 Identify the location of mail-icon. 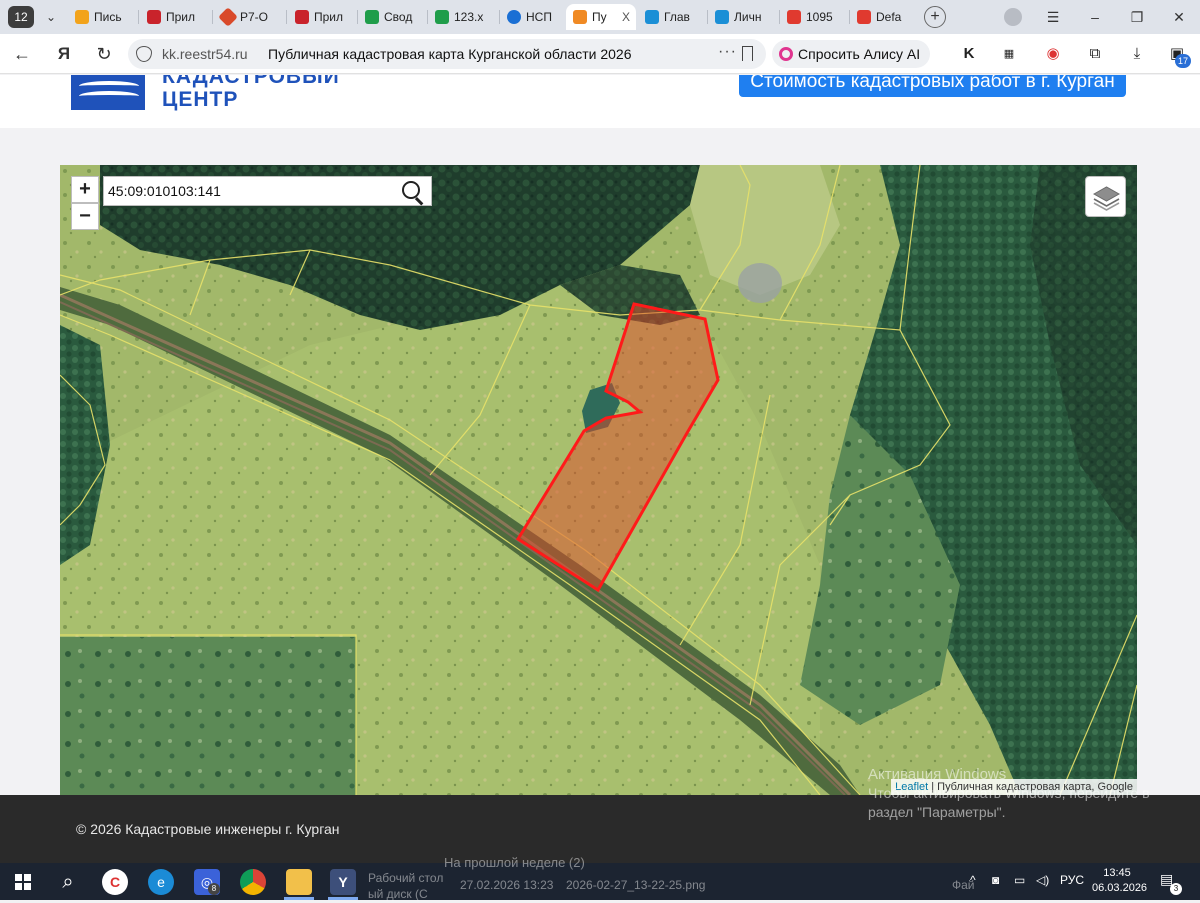
(82, 17).